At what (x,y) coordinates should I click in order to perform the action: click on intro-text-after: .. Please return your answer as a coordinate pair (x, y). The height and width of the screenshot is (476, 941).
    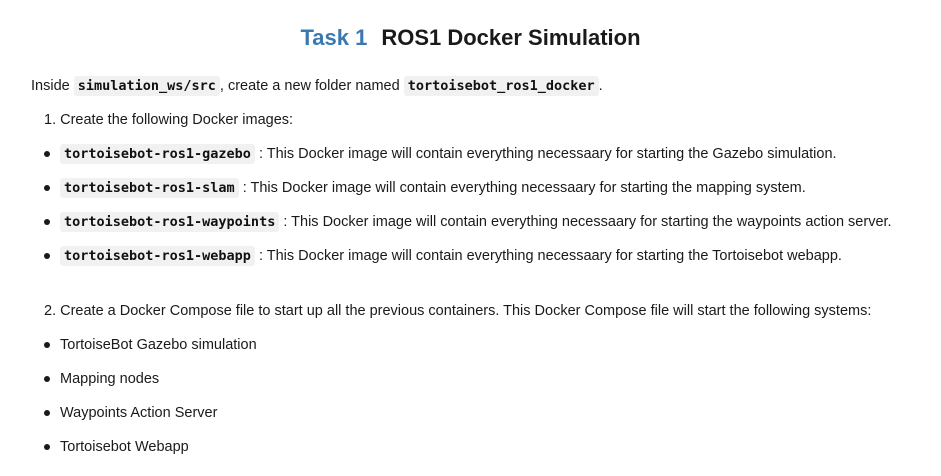
    Looking at the image, I should click on (600, 86).